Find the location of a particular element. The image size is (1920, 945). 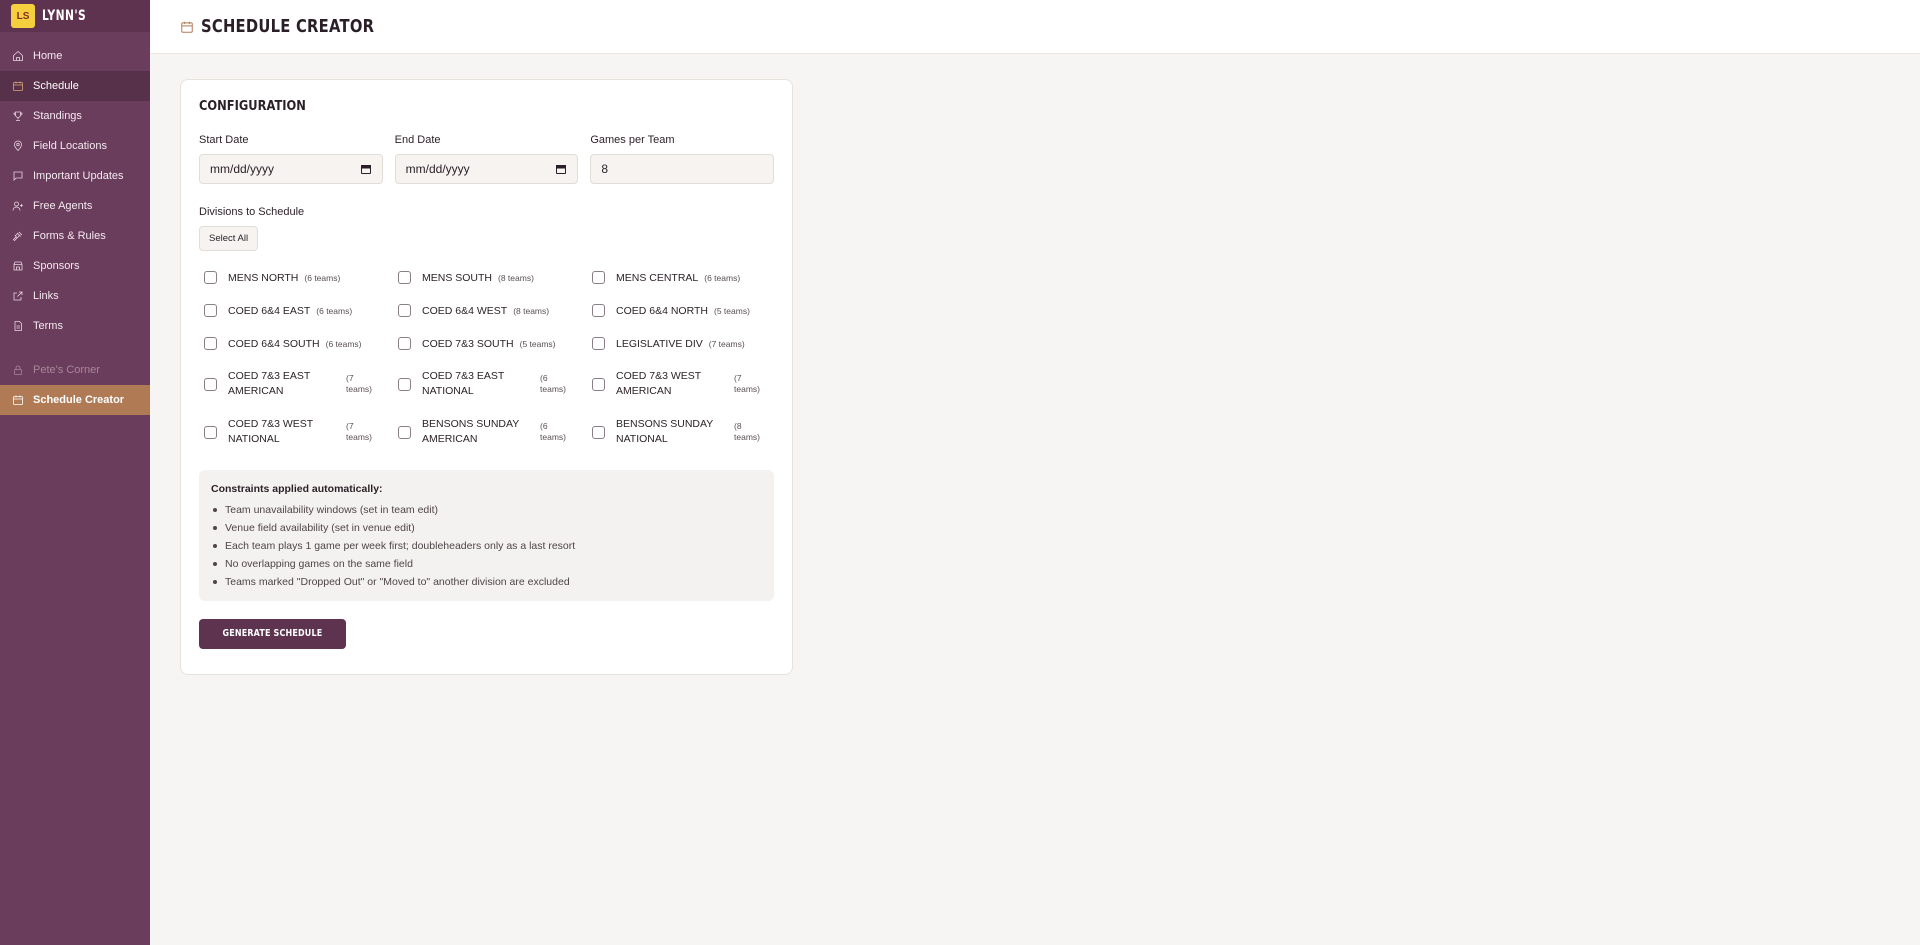

sidebar-item-links: Links is located at coordinates (75, 296).